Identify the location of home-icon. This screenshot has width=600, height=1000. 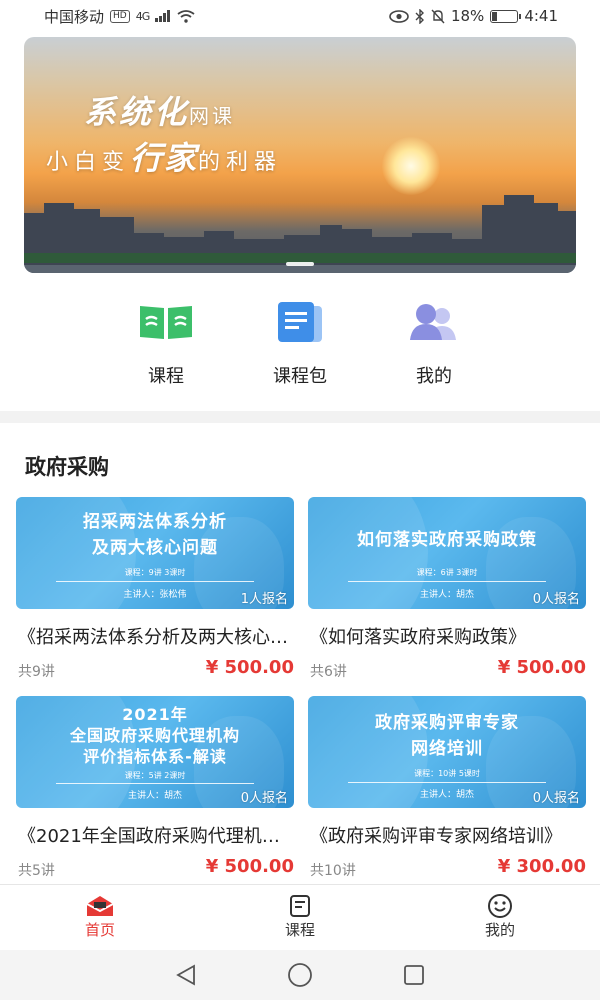
(100, 906).